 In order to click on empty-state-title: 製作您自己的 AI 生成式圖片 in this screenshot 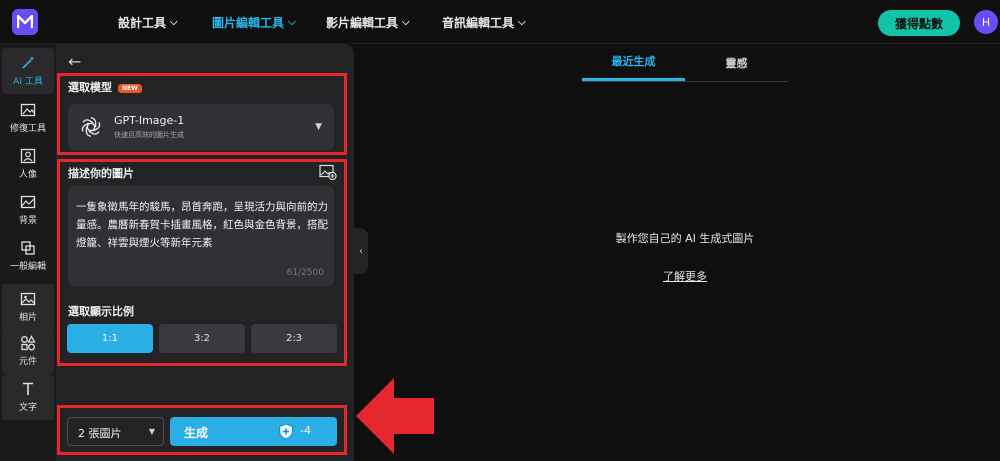, I will do `click(685, 238)`.